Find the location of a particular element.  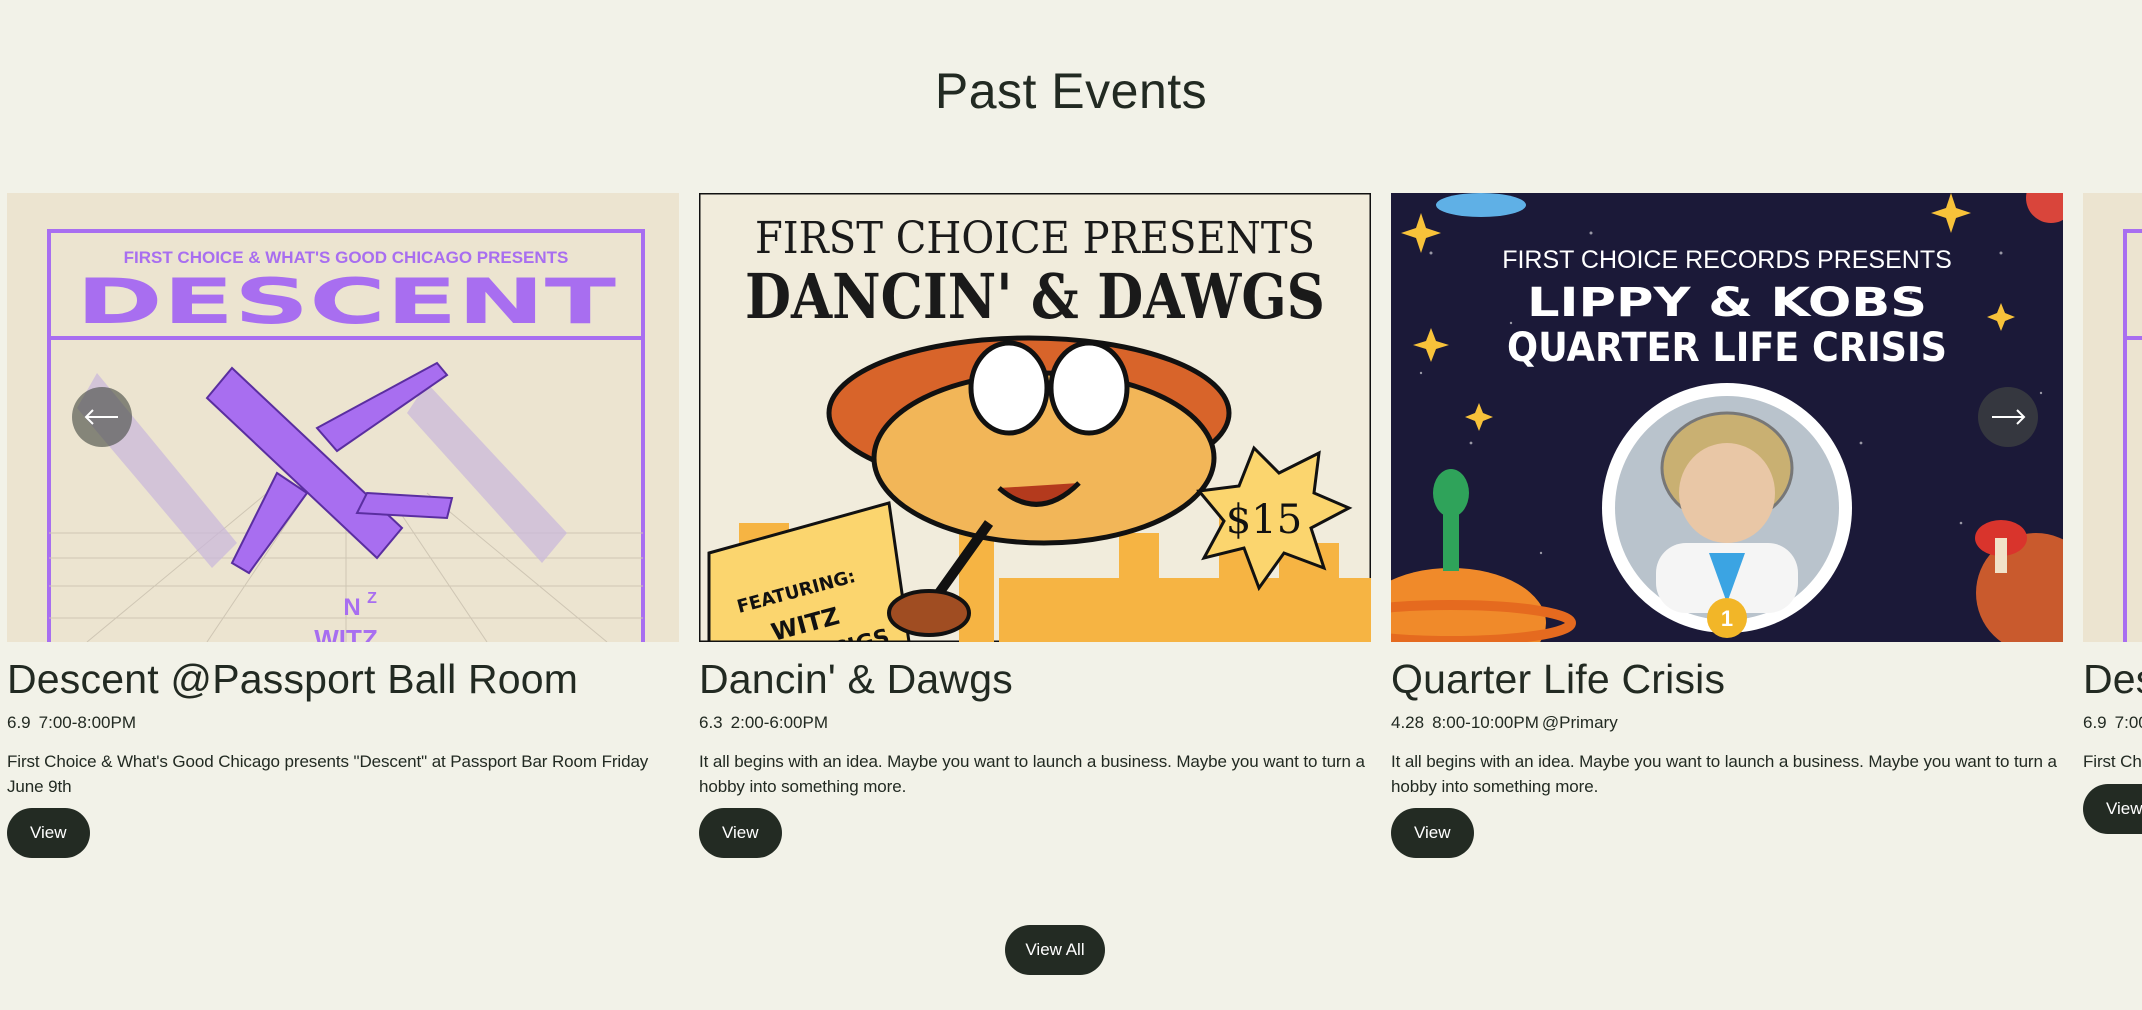

view-all-button: View All is located at coordinates (1055, 950).